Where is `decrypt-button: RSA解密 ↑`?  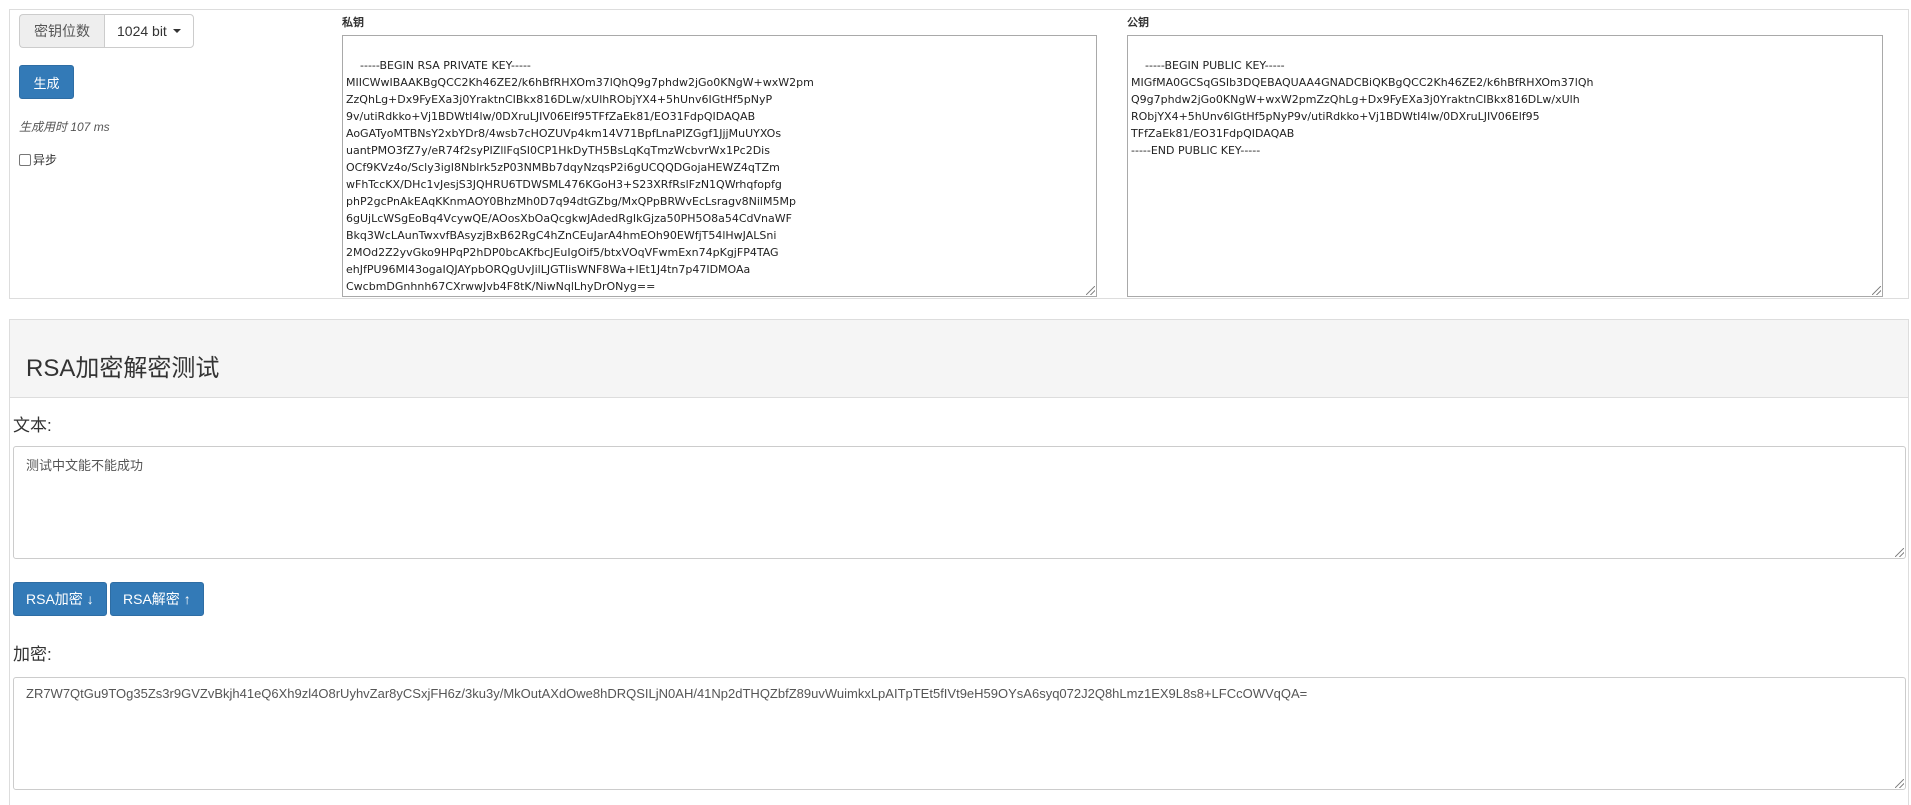 decrypt-button: RSA解密 ↑ is located at coordinates (157, 599).